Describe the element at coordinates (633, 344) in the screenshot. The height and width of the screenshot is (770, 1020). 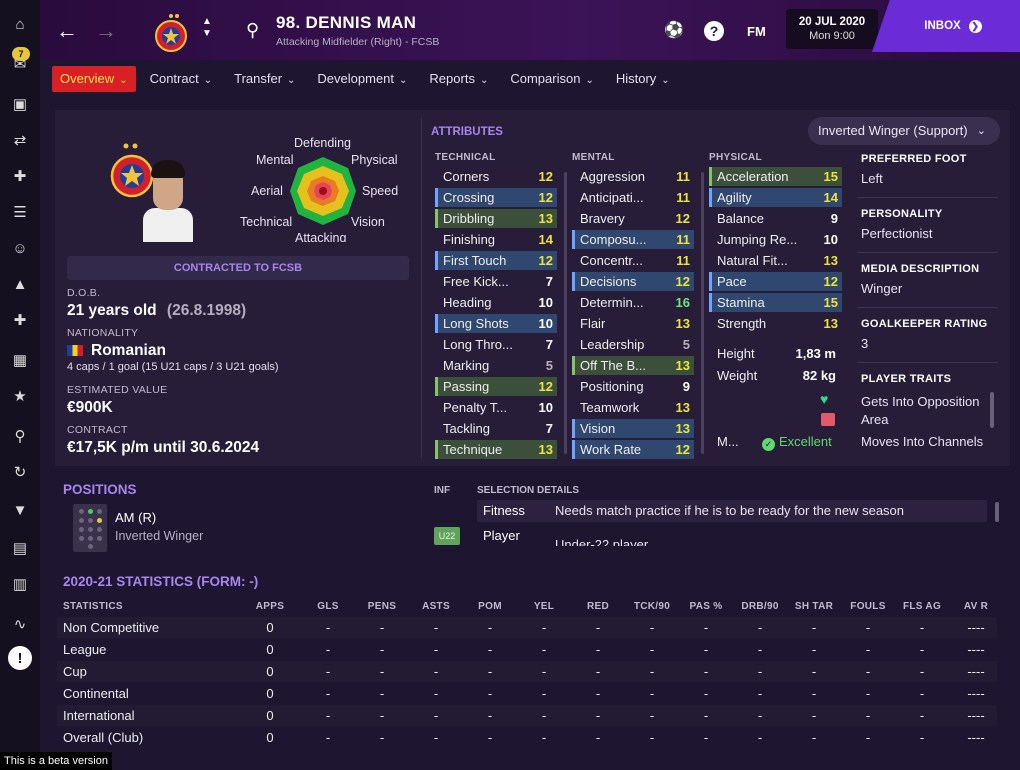
I see `attribute-row: Leadership 5` at that location.